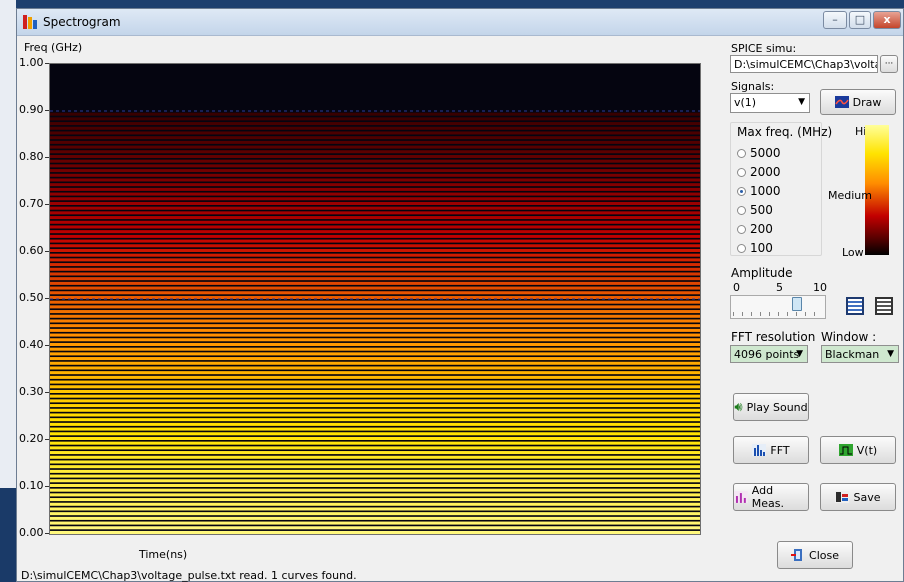 Image resolution: width=904 pixels, height=582 pixels. What do you see at coordinates (761, 229) in the screenshot?
I see `max-freq-option-label: 200` at bounding box center [761, 229].